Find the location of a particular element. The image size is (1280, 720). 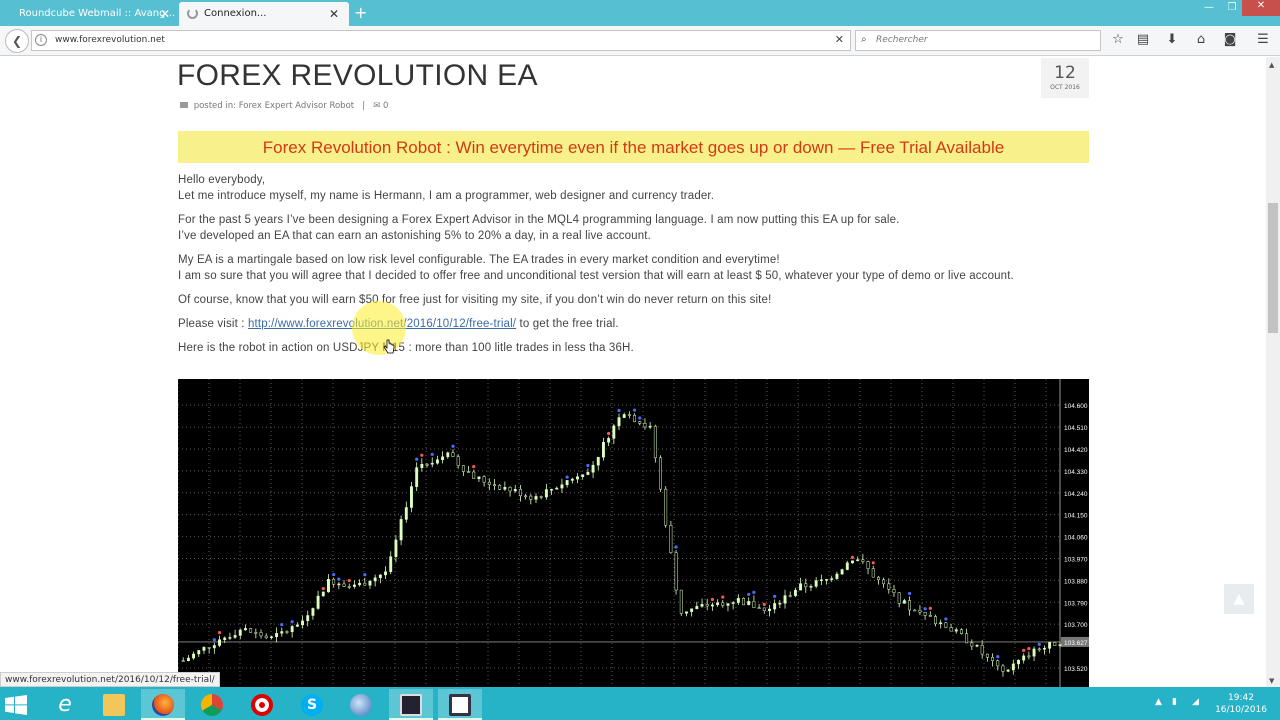

tray-expand-icon: ▲ is located at coordinates (1158, 702).